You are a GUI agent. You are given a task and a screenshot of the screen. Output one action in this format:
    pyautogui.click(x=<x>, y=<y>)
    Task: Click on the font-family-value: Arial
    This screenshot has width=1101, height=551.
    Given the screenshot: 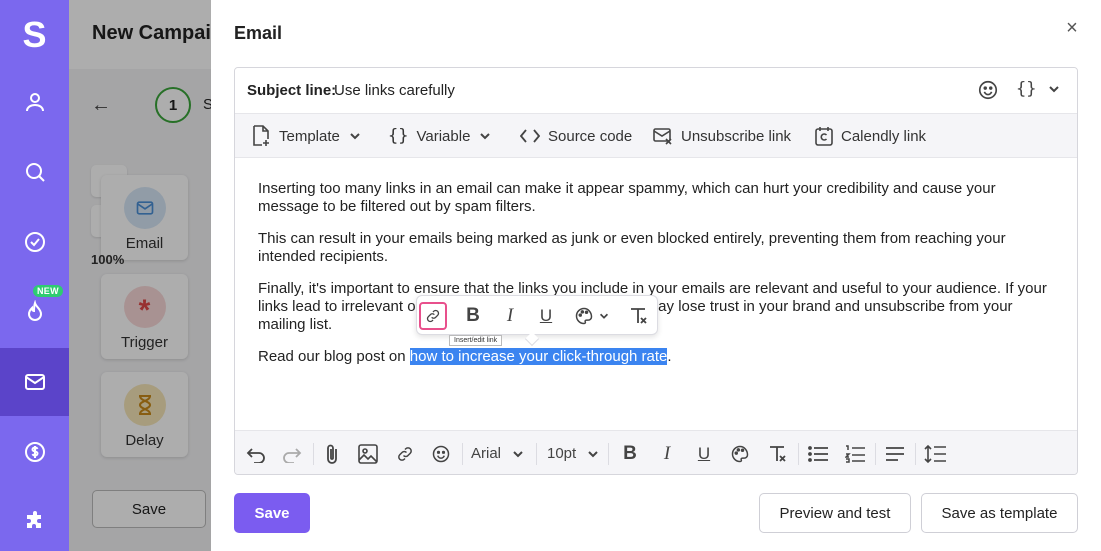 What is the action you would take?
    pyautogui.click(x=486, y=453)
    